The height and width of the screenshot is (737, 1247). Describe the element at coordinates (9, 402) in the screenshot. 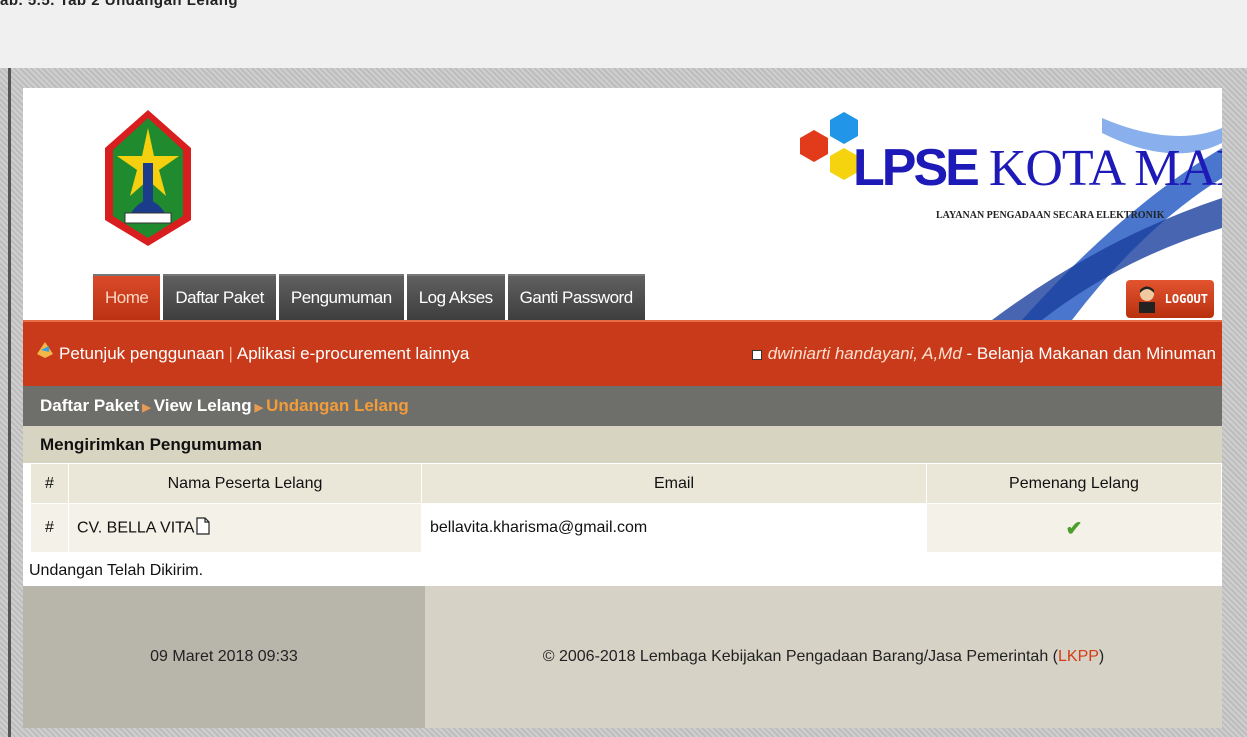

I see `window-left-edge` at that location.